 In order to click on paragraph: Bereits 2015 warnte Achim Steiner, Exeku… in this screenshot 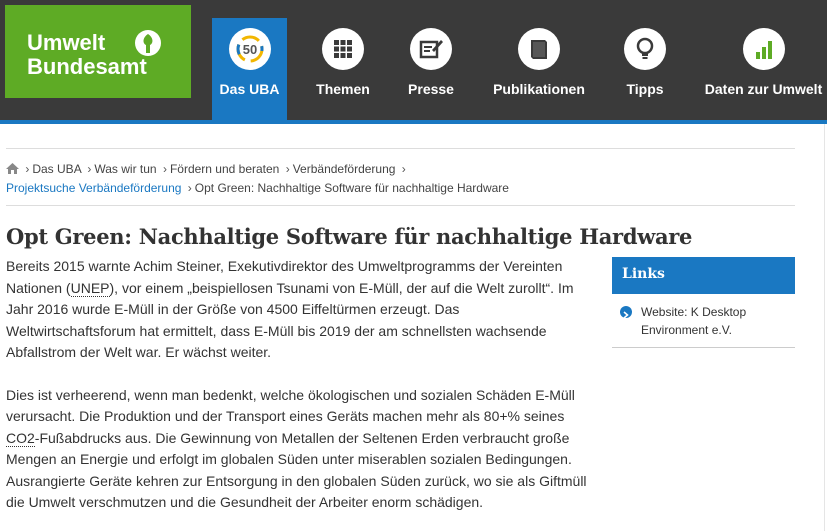, I will do `click(299, 310)`.